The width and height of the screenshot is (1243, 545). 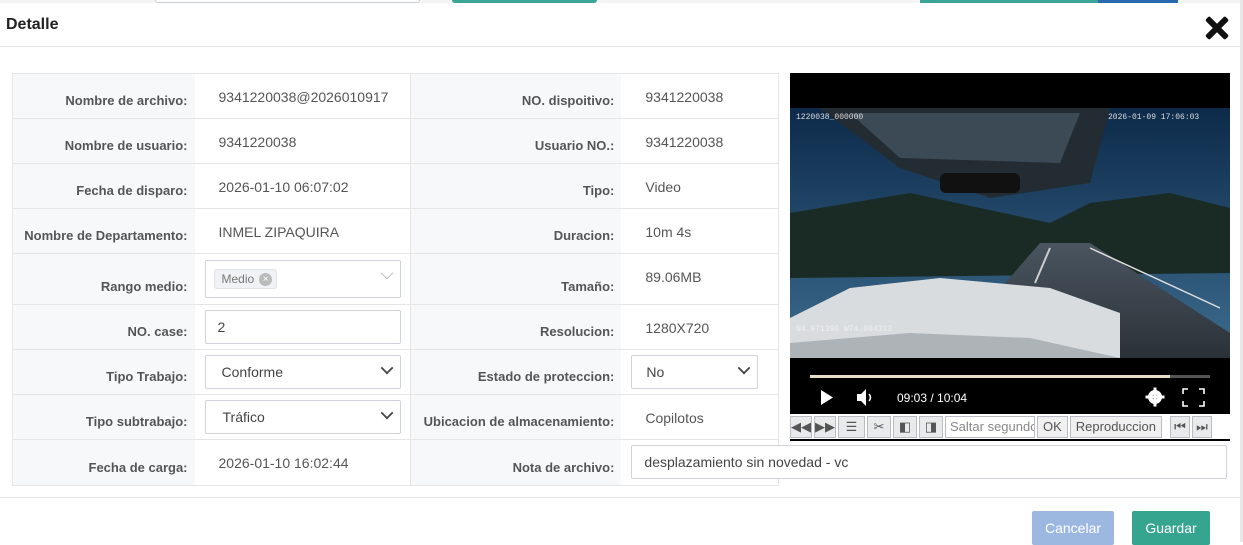 I want to click on label-range: Rango medio:, so click(x=104, y=279).